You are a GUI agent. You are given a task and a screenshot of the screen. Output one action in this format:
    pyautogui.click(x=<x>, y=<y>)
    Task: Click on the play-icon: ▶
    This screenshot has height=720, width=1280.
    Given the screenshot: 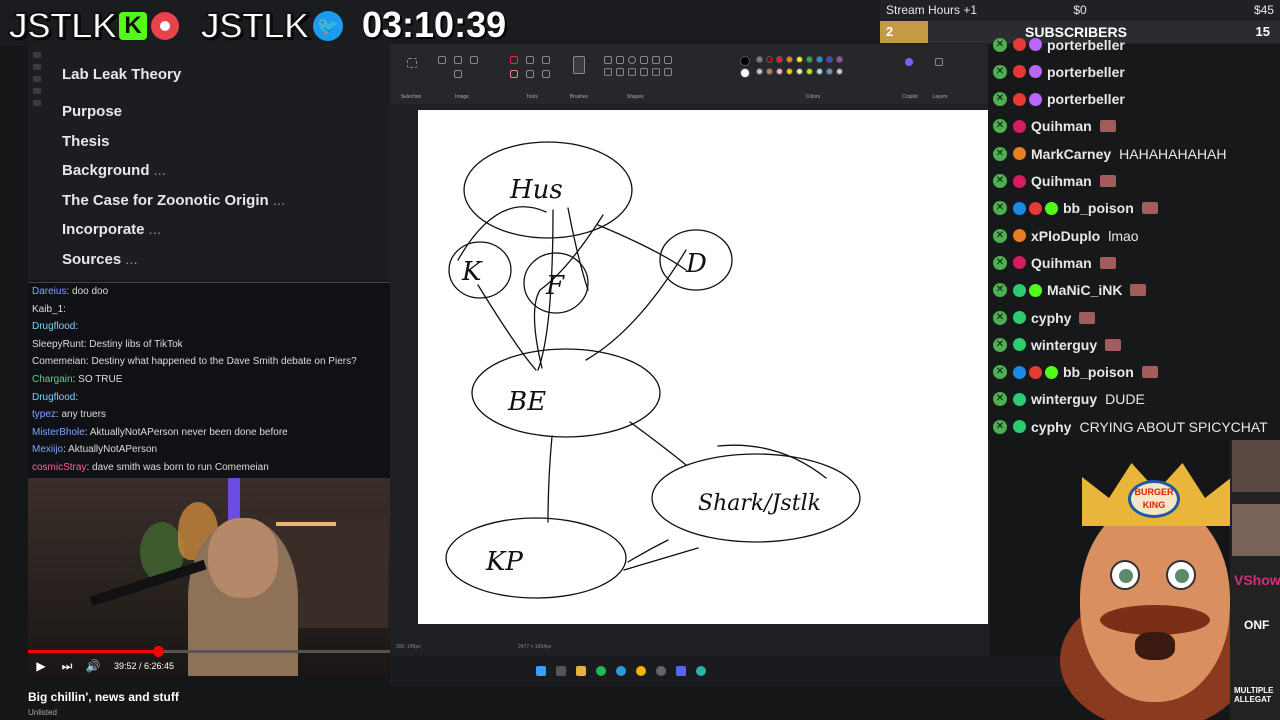 What is the action you would take?
    pyautogui.click(x=41, y=666)
    